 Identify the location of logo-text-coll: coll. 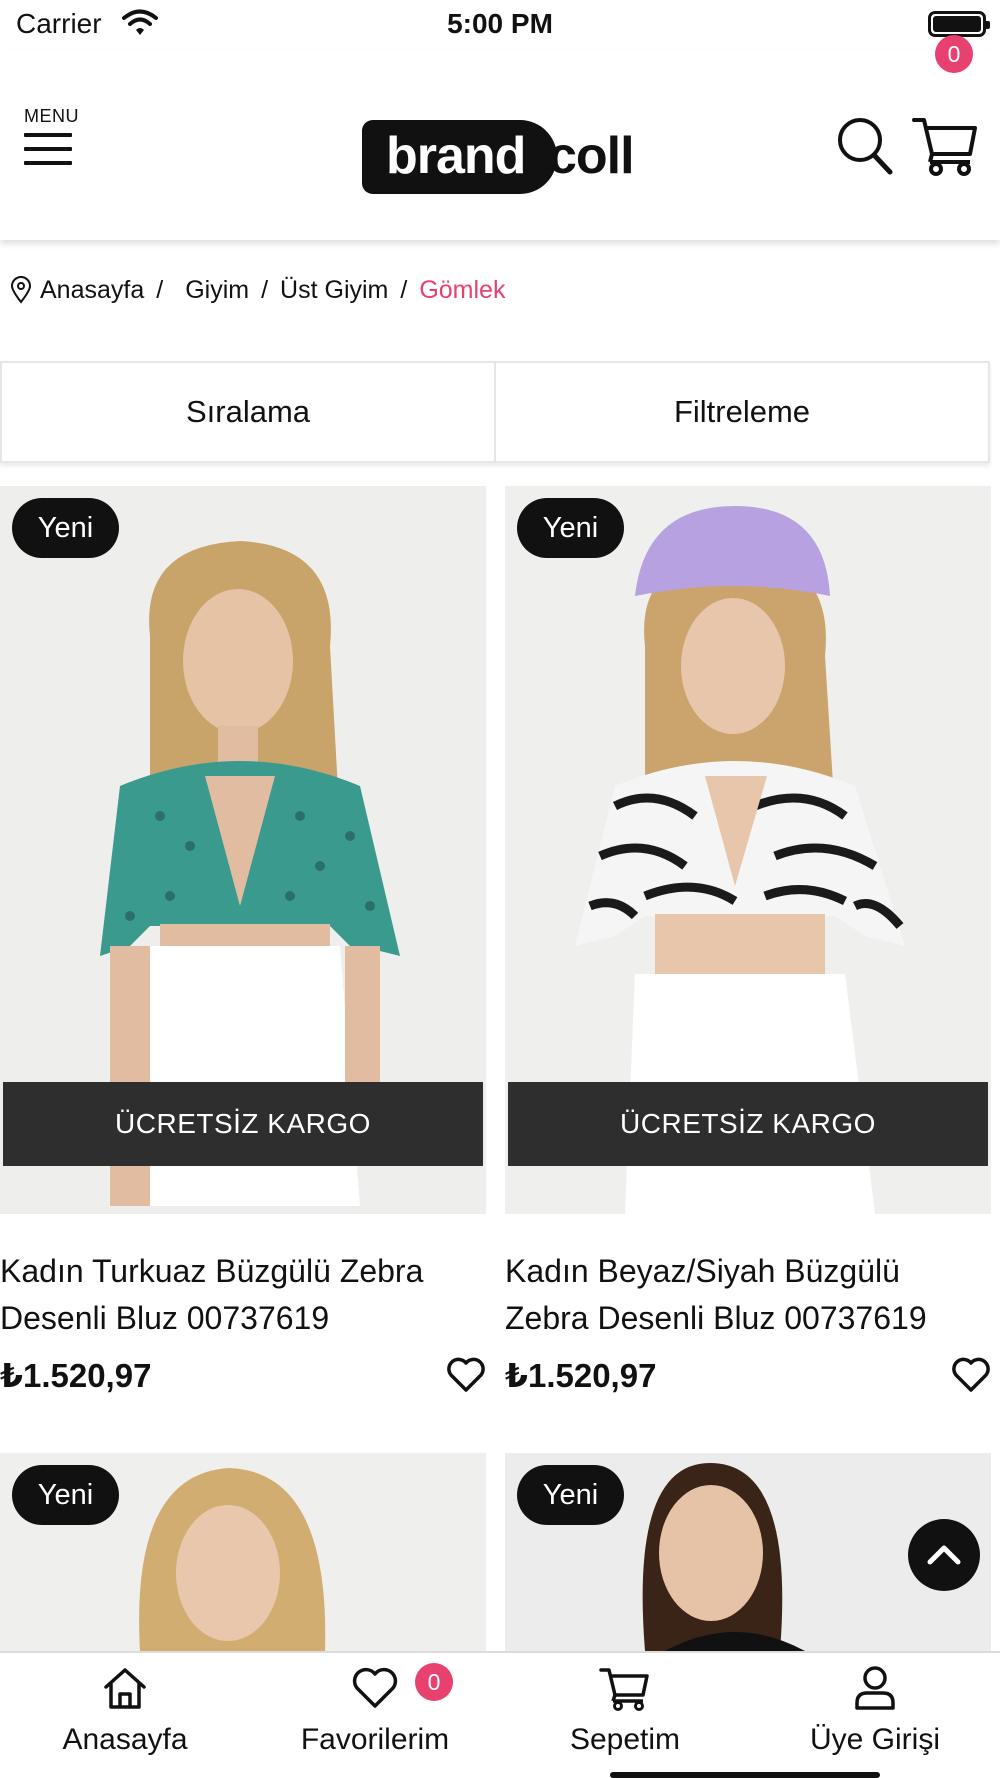
(591, 156).